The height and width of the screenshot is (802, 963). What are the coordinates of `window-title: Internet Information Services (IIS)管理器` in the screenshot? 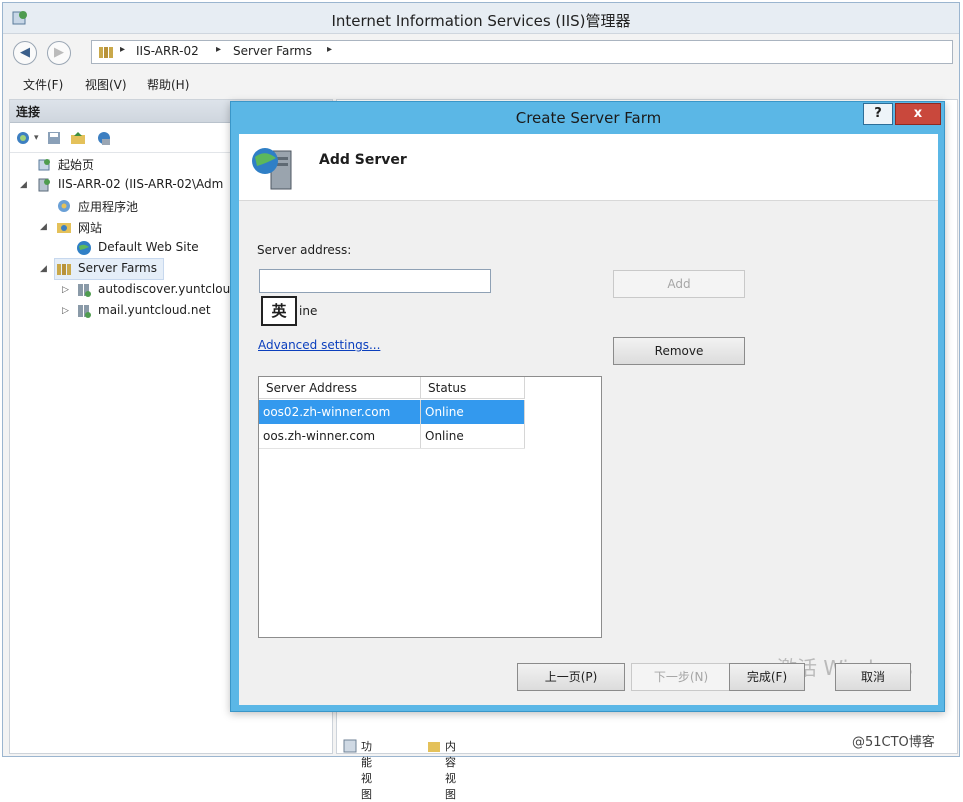 It's located at (481, 21).